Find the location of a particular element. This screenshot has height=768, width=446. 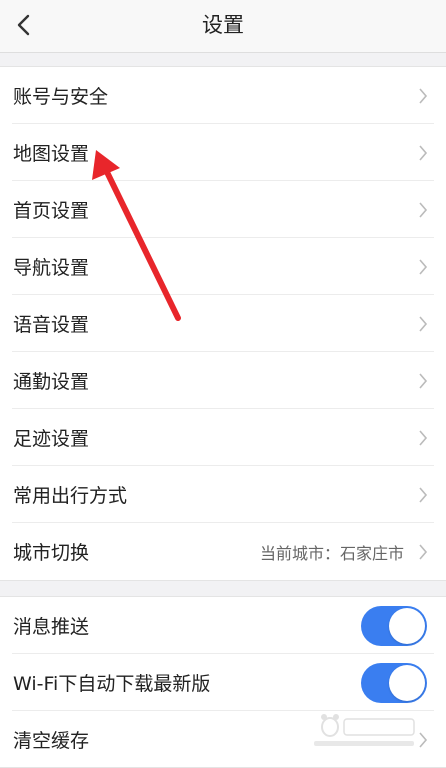

settings-item-label: 首页设置 is located at coordinates (51, 211).